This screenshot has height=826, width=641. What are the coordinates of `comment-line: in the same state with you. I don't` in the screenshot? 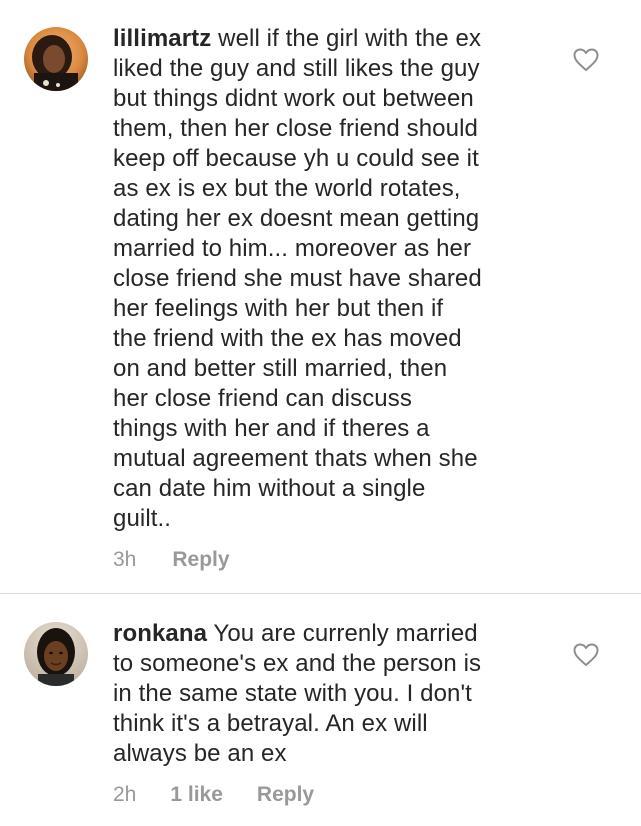 It's located at (292, 693).